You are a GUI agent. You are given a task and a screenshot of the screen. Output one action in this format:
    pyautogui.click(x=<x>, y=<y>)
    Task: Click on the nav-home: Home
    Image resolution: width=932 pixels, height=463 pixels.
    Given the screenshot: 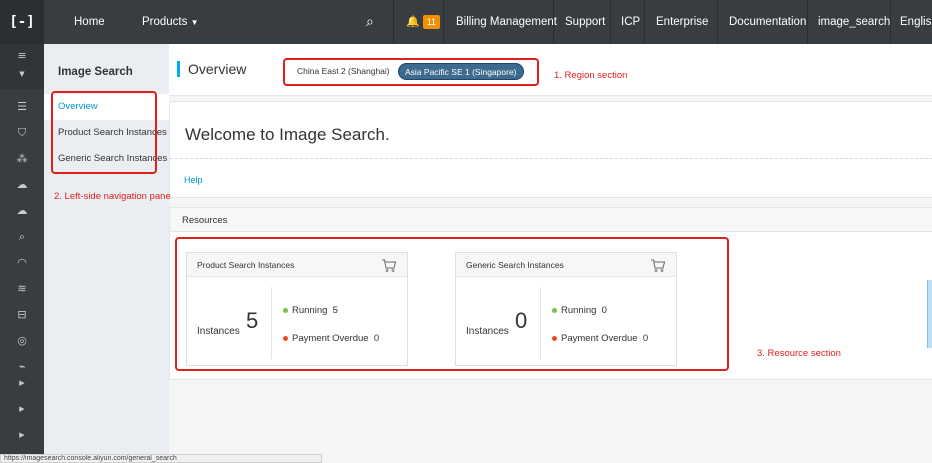 What is the action you would take?
    pyautogui.click(x=89, y=22)
    